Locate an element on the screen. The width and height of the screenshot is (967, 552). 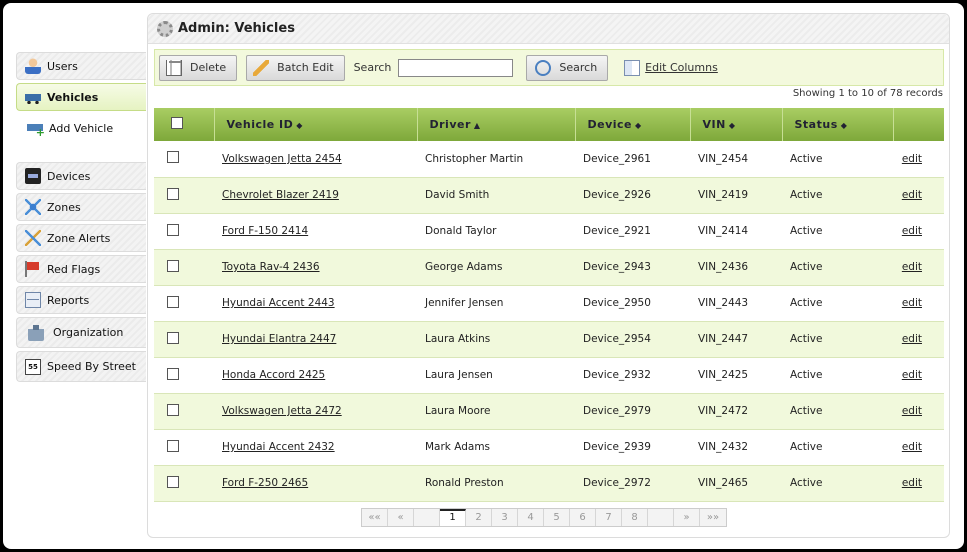
pagination: «« « 1 2 3 4 5 6 7 8 » »» is located at coordinates (544, 517).